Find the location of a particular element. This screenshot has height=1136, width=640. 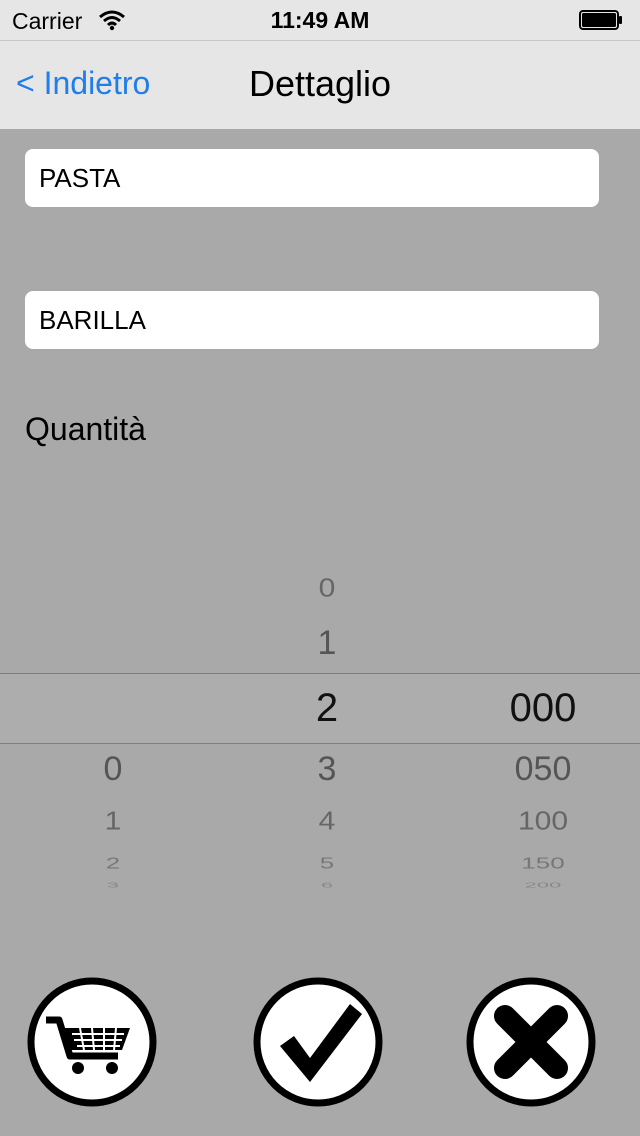

brand-field: BARILLA is located at coordinates (312, 320).